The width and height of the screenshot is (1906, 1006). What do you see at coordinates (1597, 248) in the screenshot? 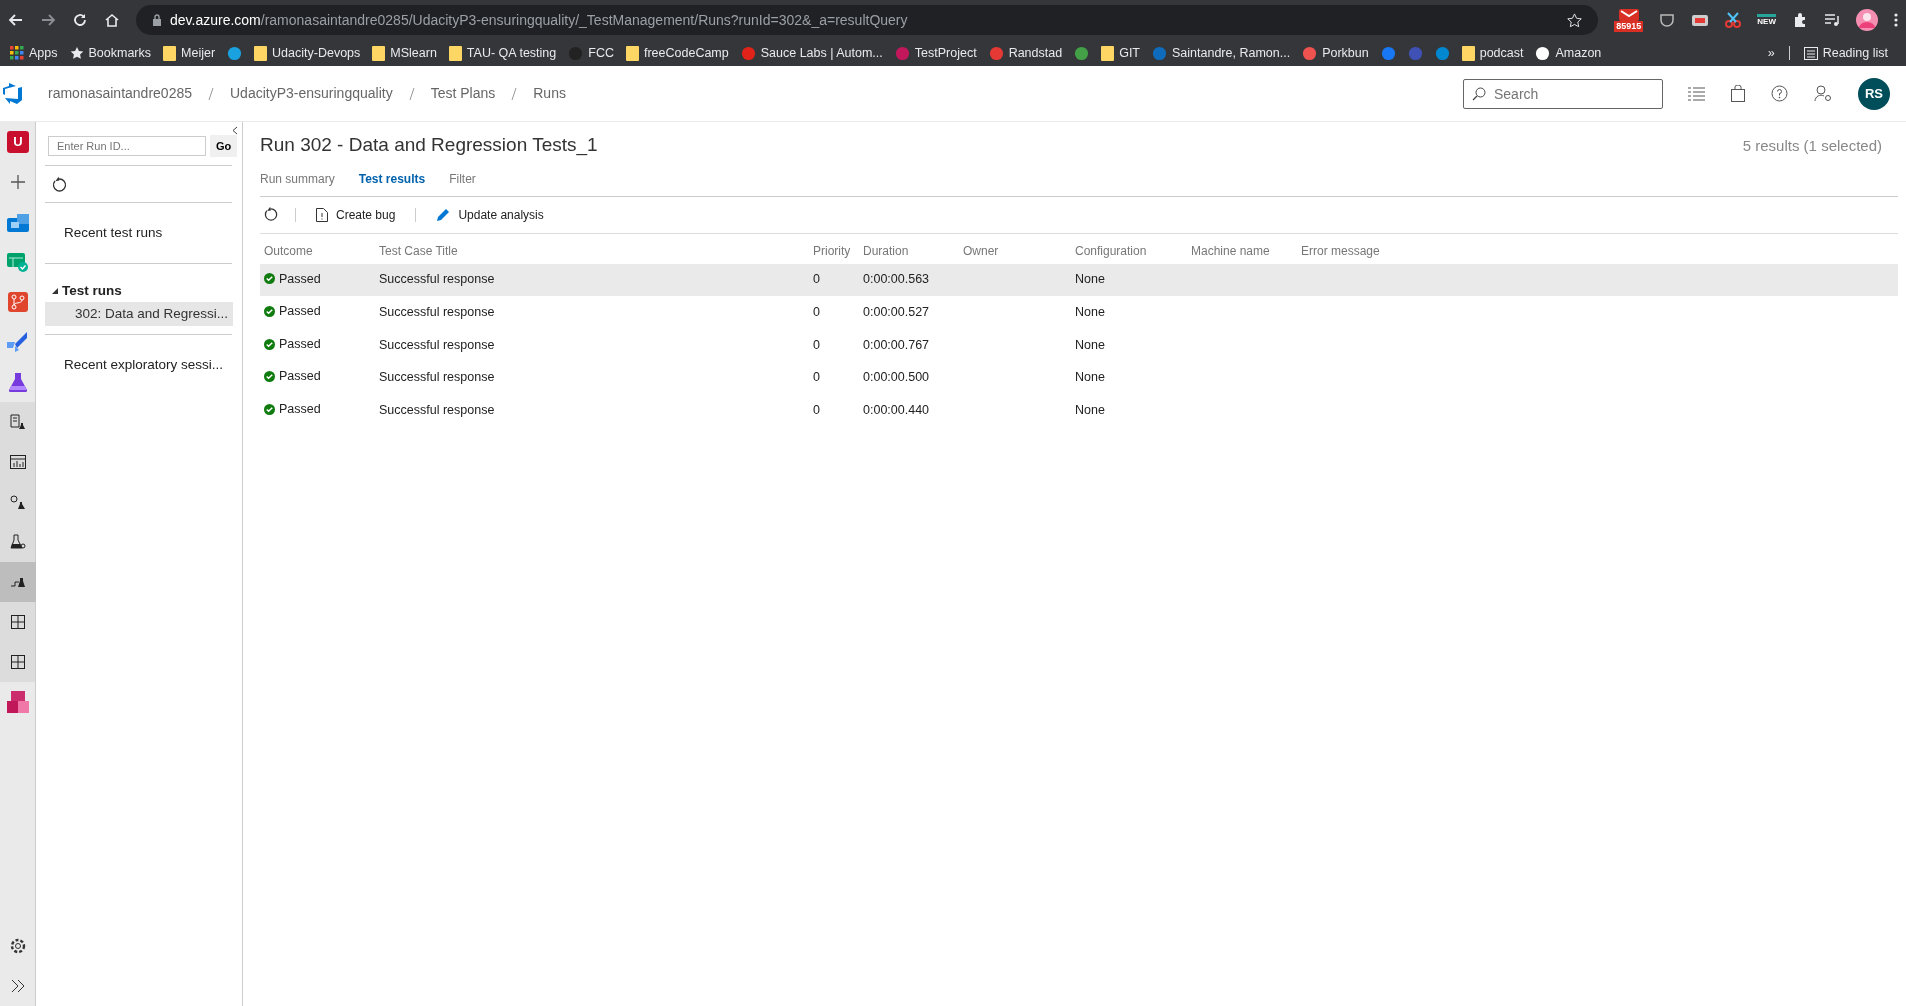
I see `column-header: Error message` at bounding box center [1597, 248].